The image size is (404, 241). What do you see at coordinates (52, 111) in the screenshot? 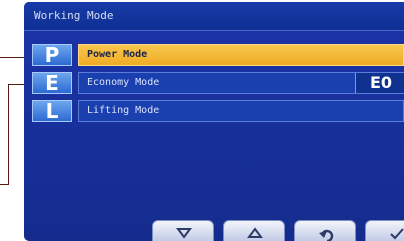
I see `mode-key-l: L` at bounding box center [52, 111].